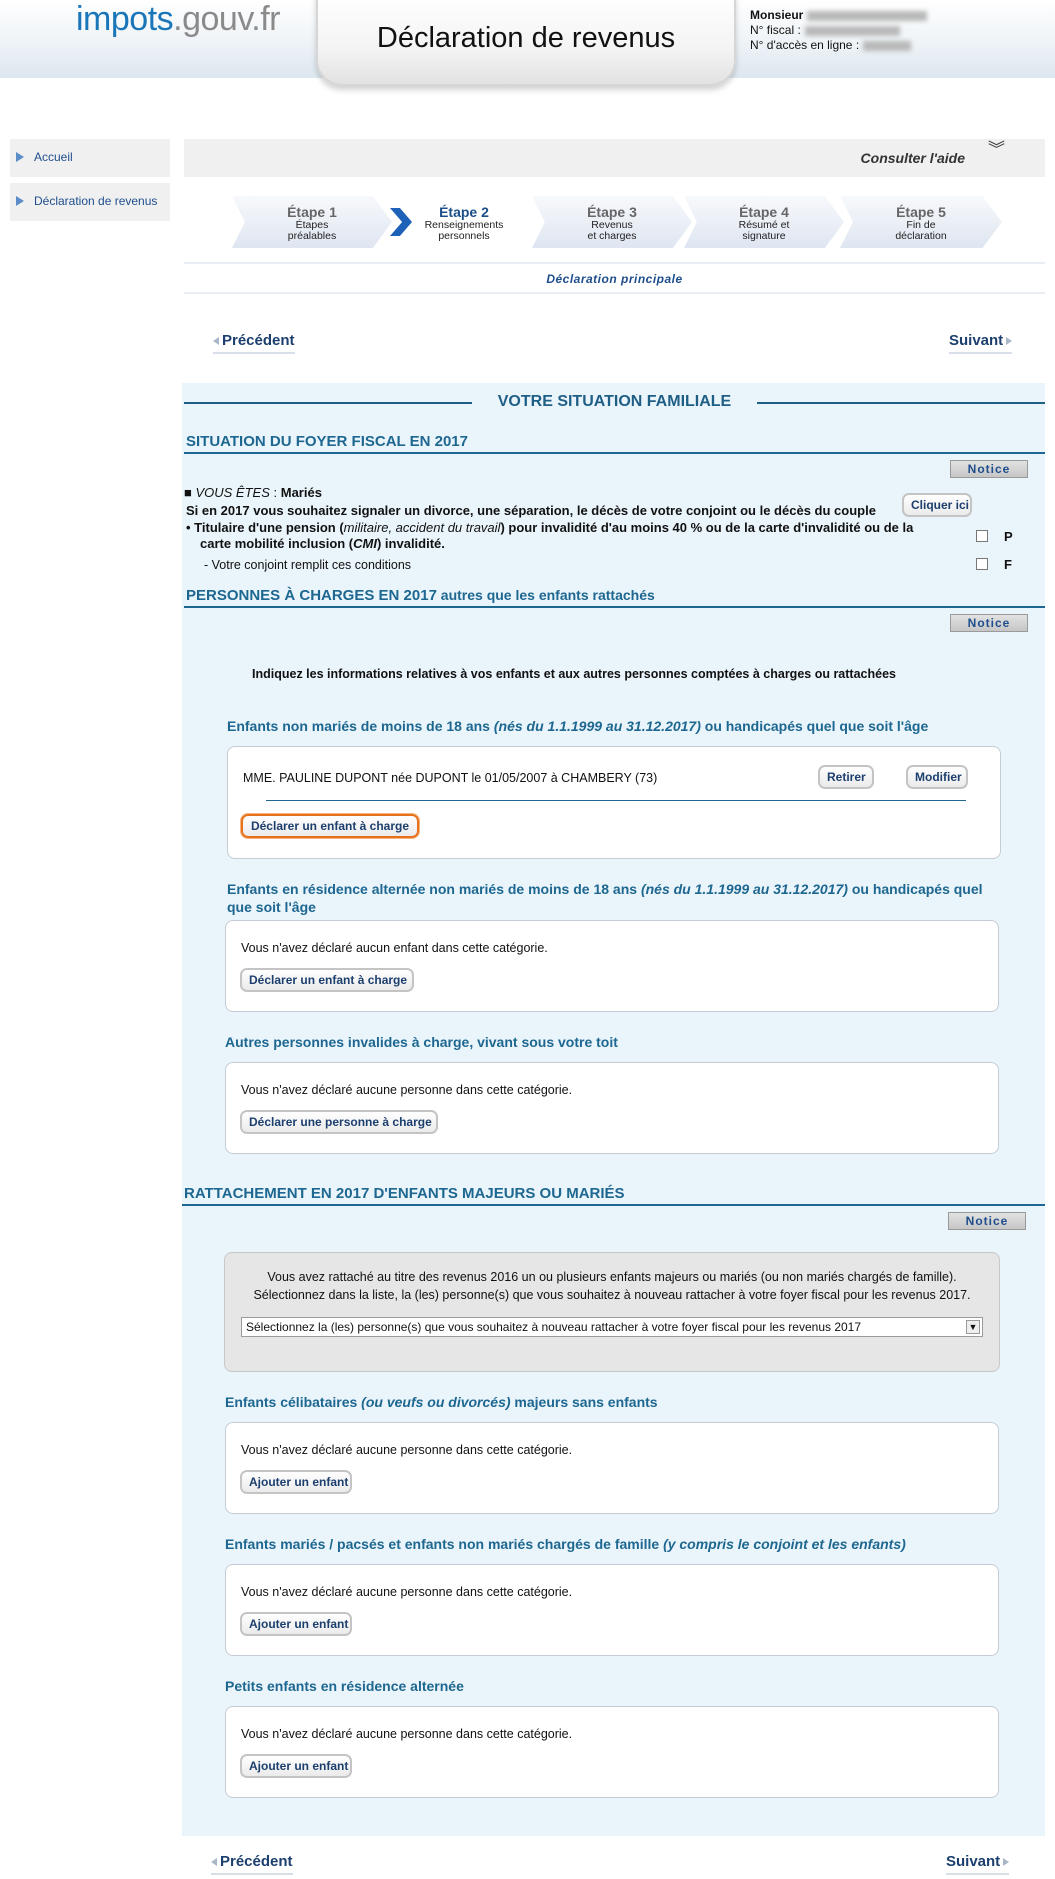  I want to click on help-bar: Consulter l'aide ︾, so click(614, 158).